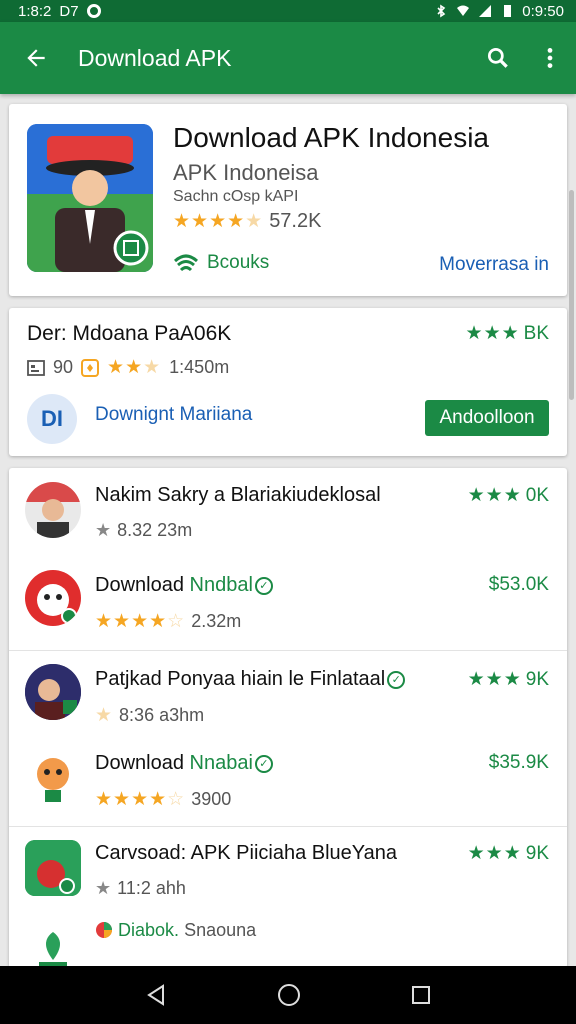 The width and height of the screenshot is (576, 1024). Describe the element at coordinates (173, 415) in the screenshot. I see `publisher-link: Downignt Mariiana` at that location.